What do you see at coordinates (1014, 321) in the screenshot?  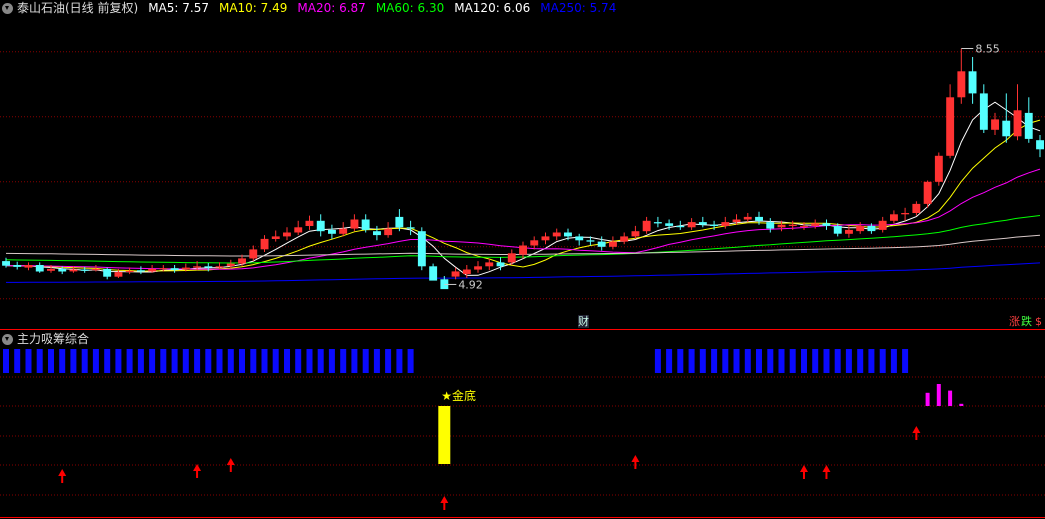 I see `limit-up-badge: 涨` at bounding box center [1014, 321].